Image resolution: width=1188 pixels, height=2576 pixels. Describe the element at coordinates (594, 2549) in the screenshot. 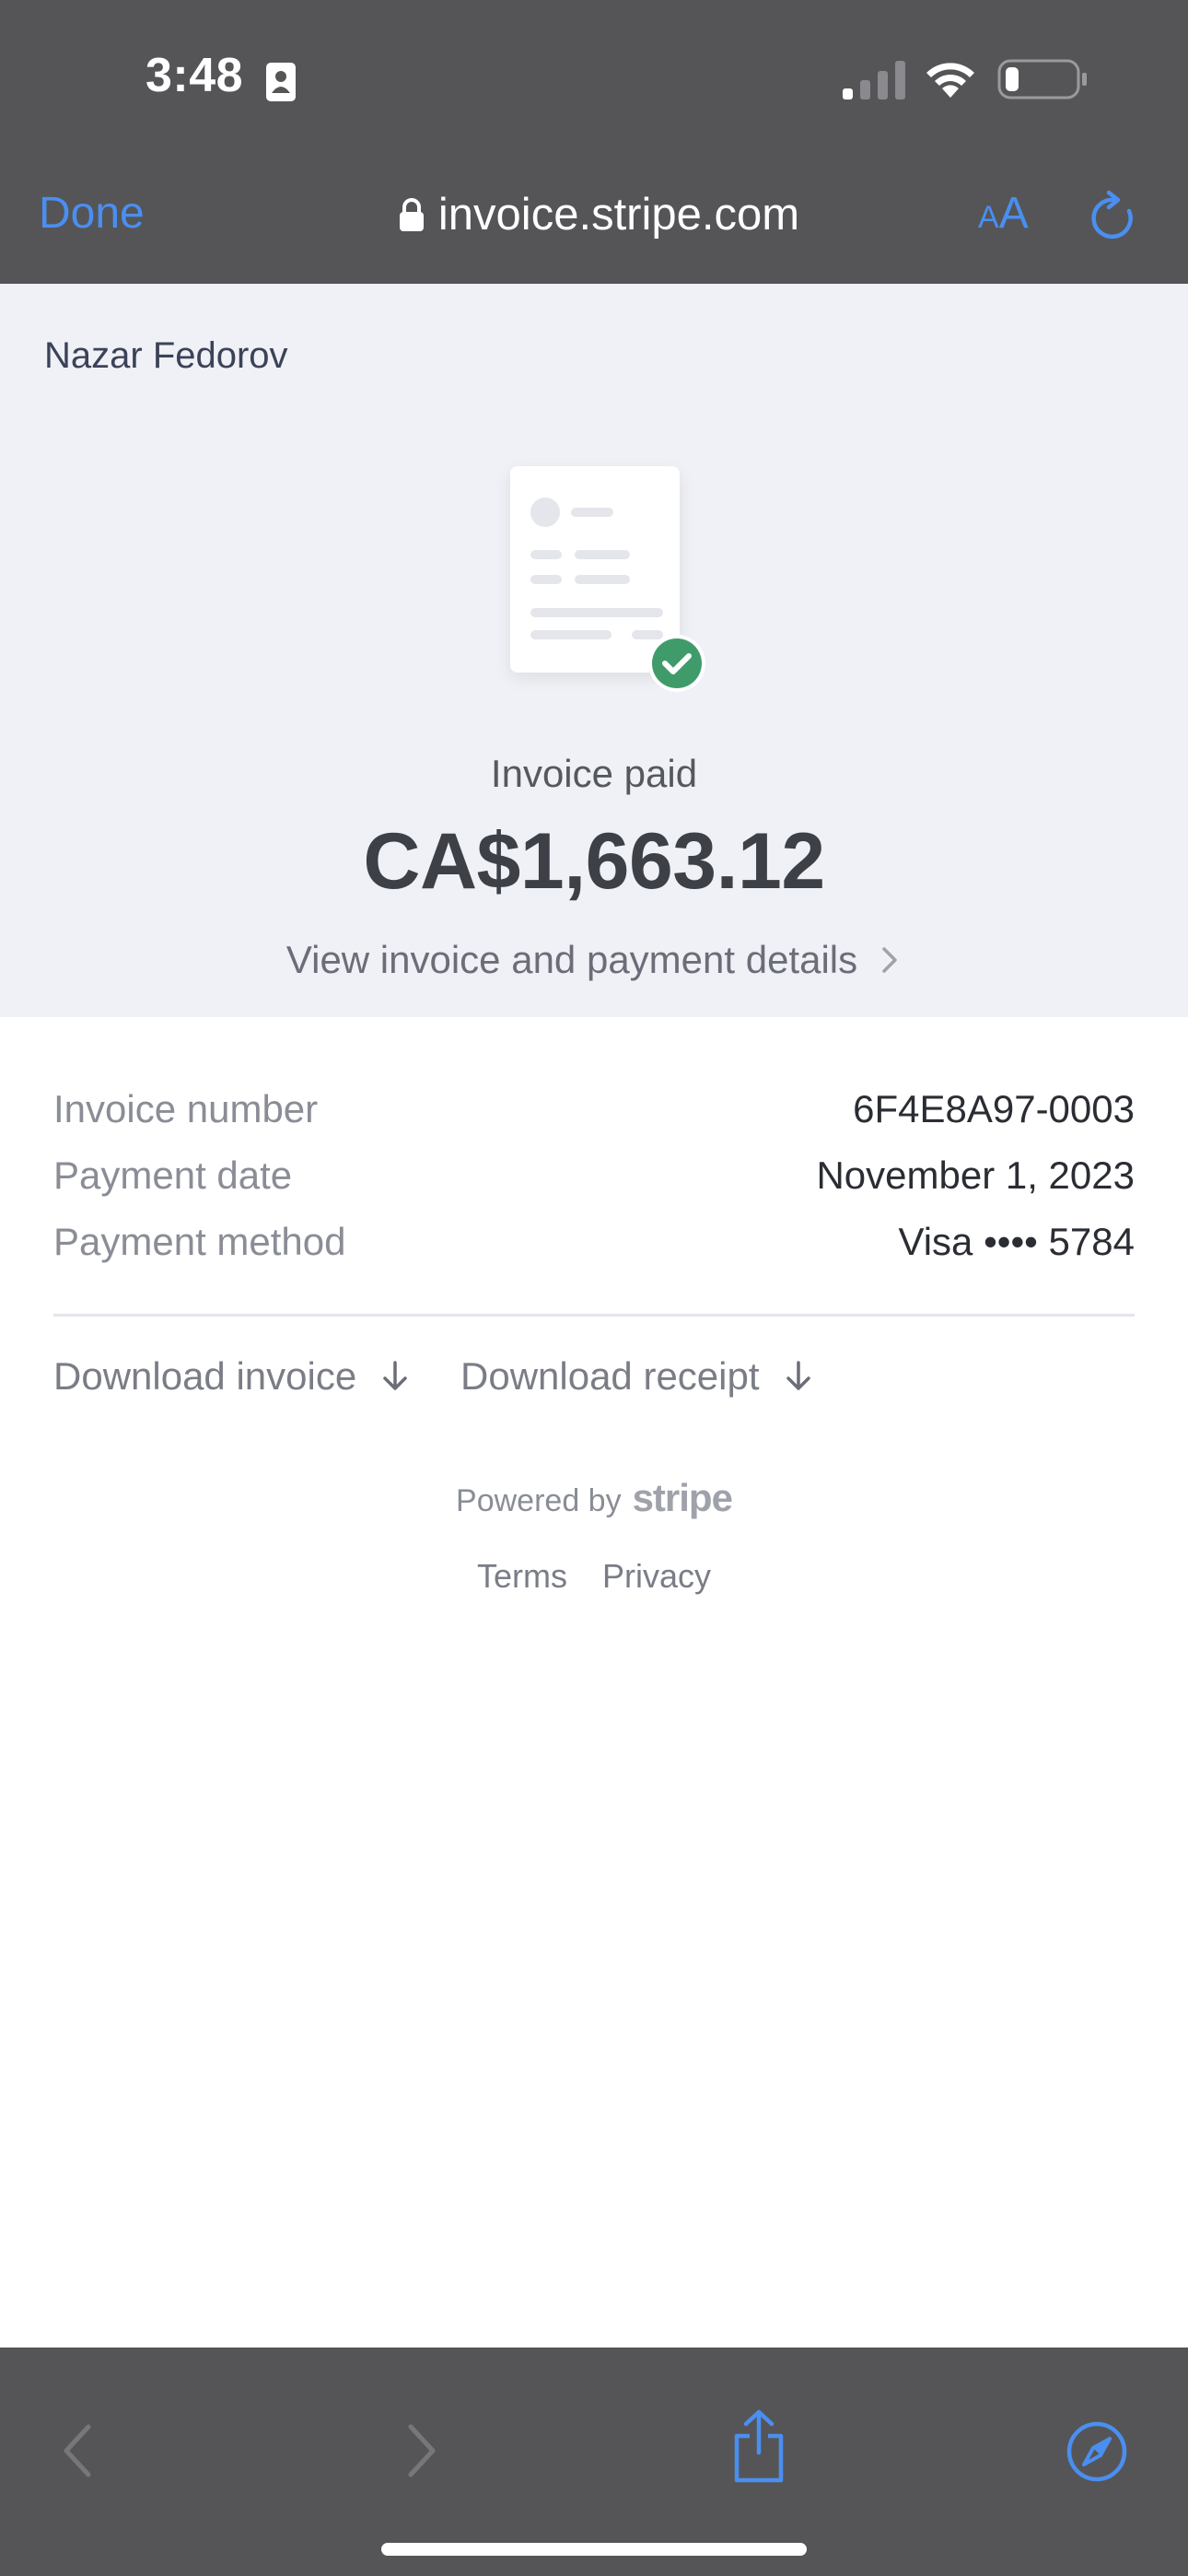

I see `home-indicator` at that location.